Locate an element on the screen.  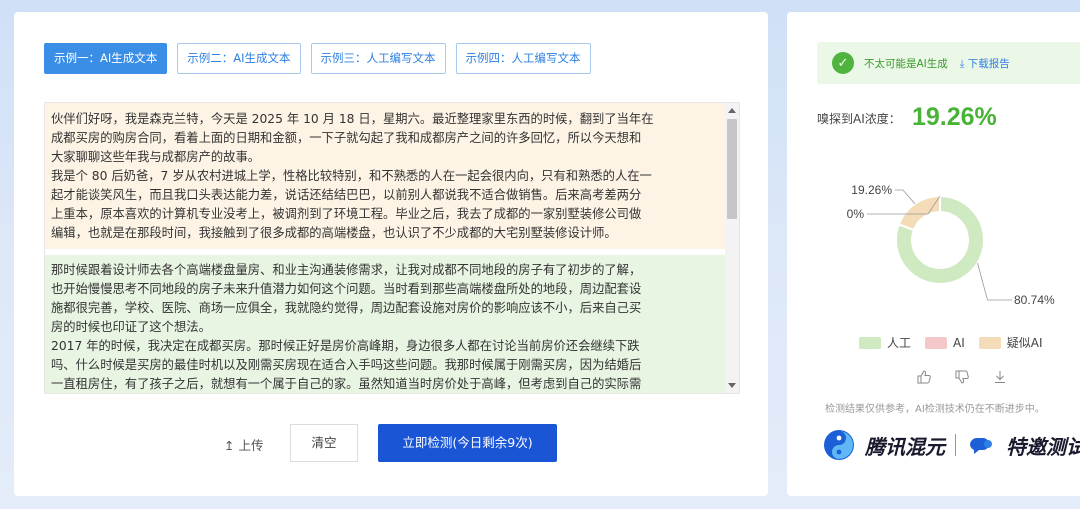
download-report-link: ⤓ 下载报告 is located at coordinates (985, 63).